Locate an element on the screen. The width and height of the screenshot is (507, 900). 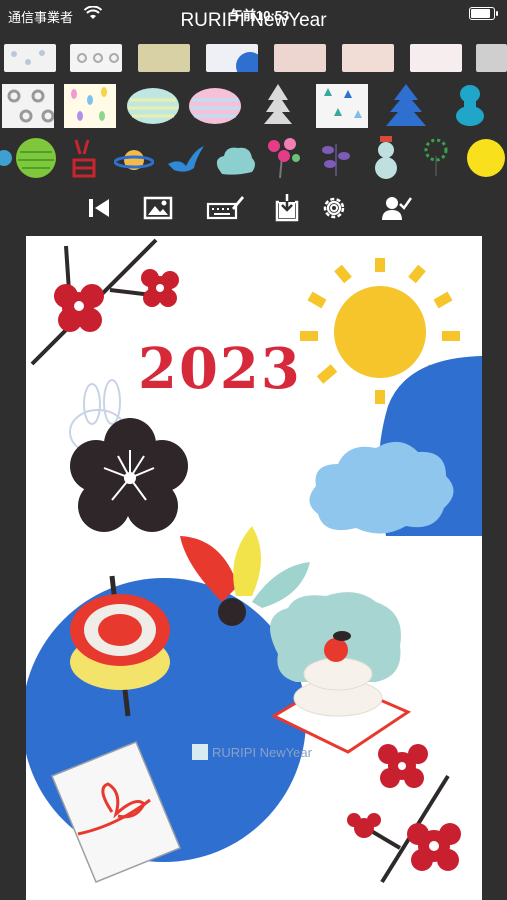
stamp-triangles is located at coordinates (342, 106).